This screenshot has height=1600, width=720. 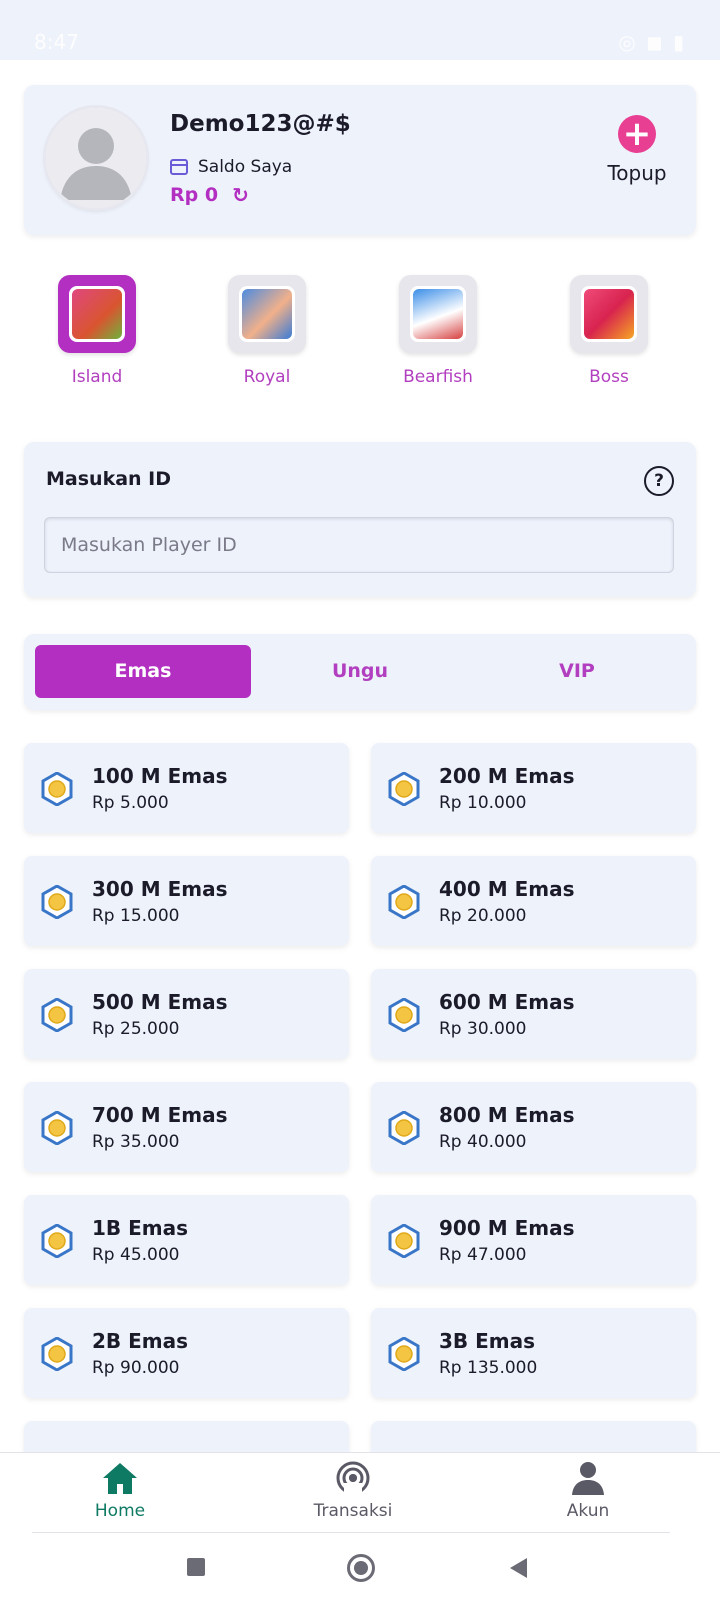 I want to click on game-selector: Island Royal Bearfish Boss, so click(x=360, y=335).